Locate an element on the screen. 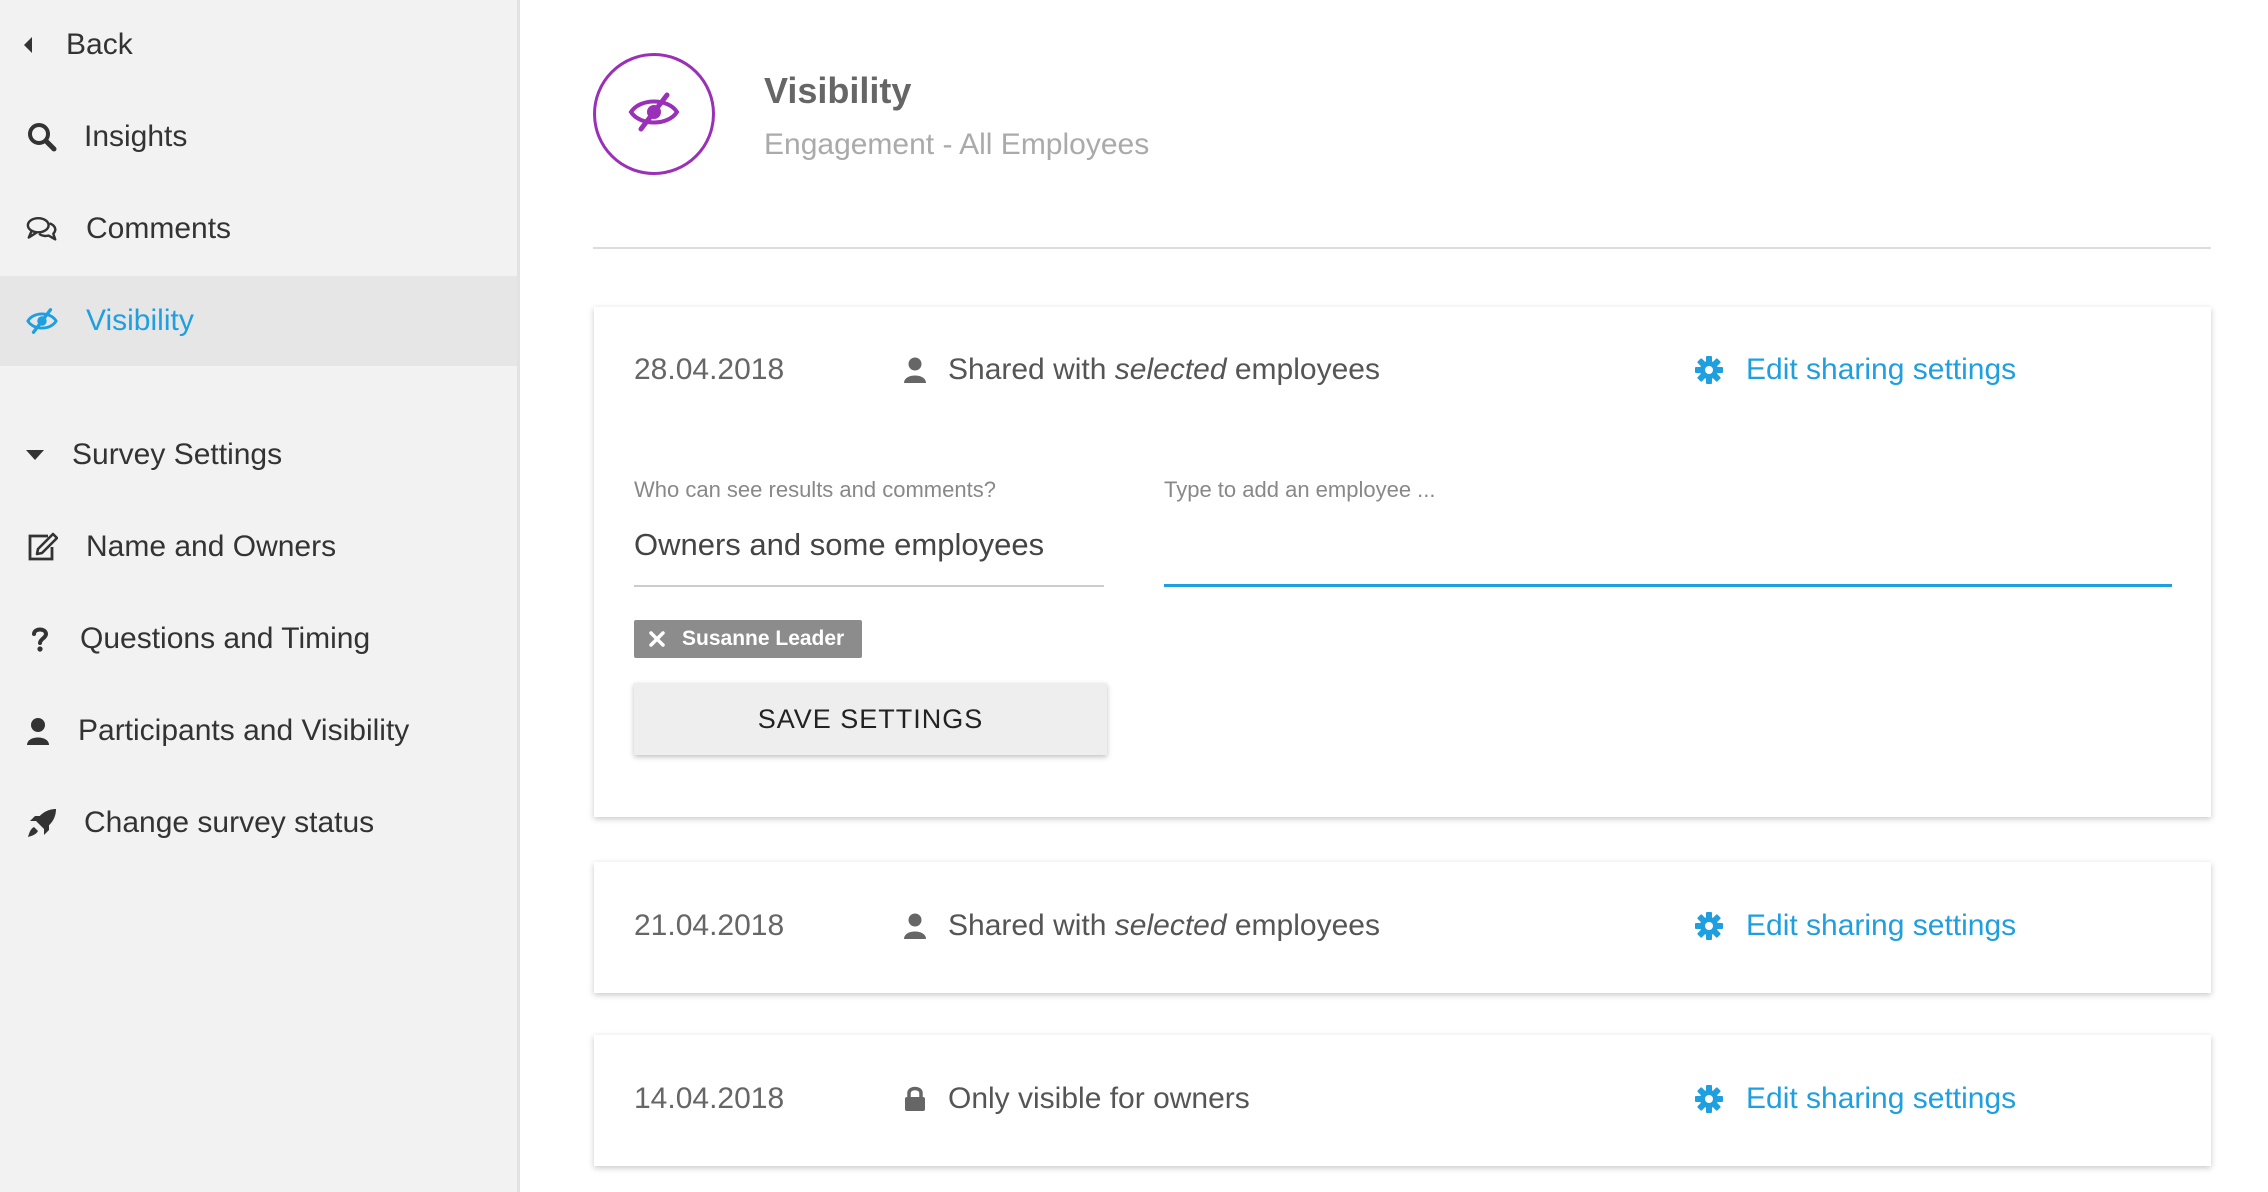 This screenshot has width=2268, height=1192. comments-icon is located at coordinates (42, 229).